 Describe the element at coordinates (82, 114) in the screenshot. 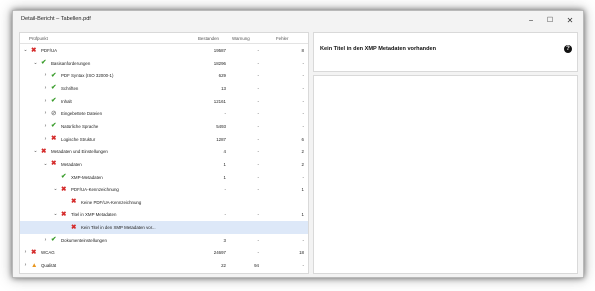

I see `row-label: Eingebettete Dateien` at that location.